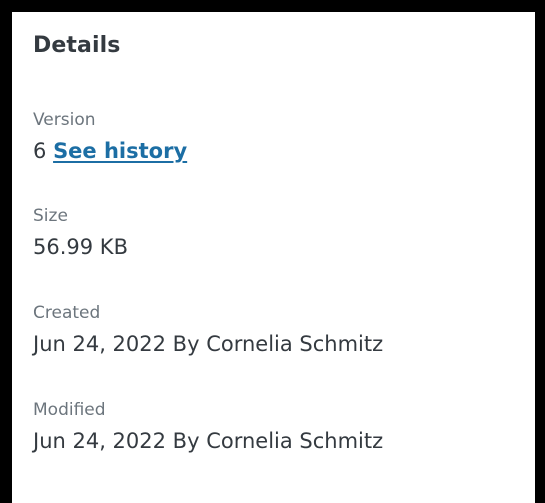 This screenshot has height=503, width=545. Describe the element at coordinates (120, 151) in the screenshot. I see `see-history-link: See history` at that location.